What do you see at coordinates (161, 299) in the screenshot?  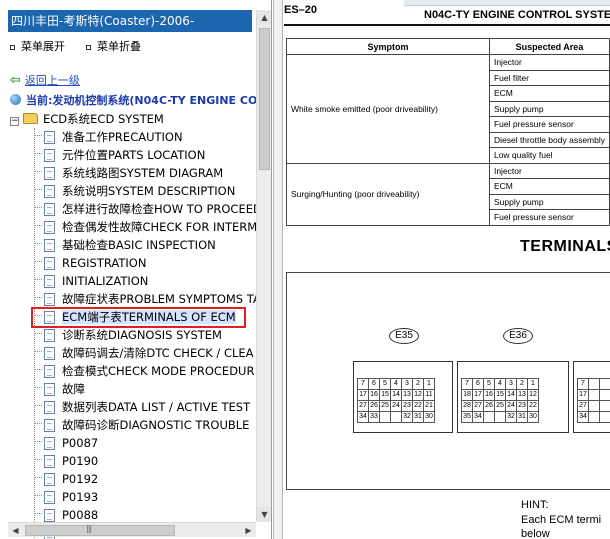 I see `tree-item-label: 故障症状表PROBLEM SYMPTOMS TA` at bounding box center [161, 299].